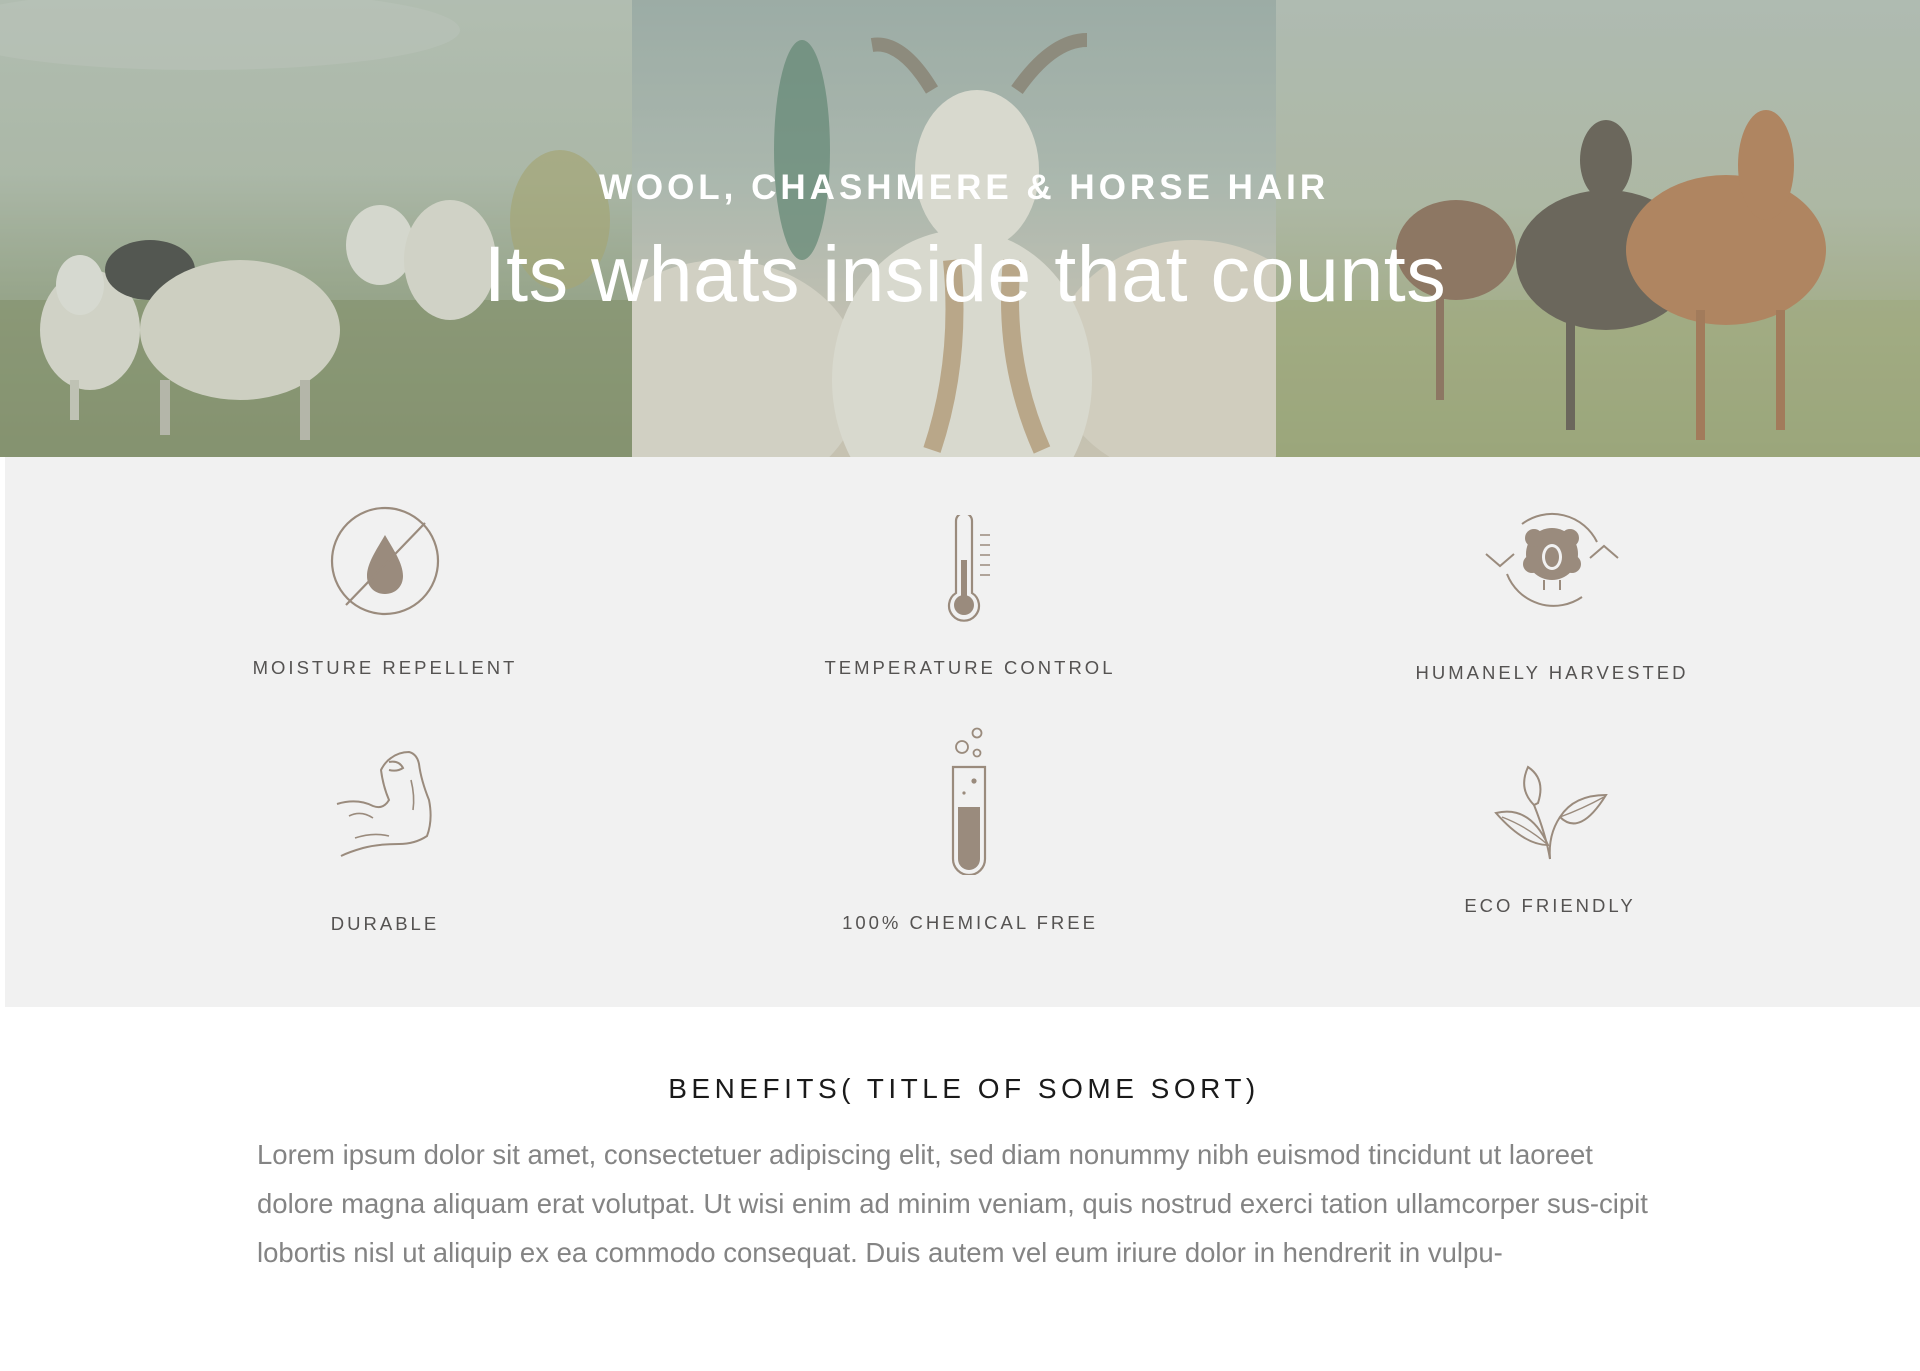 This screenshot has height=1371, width=1920. I want to click on feature-moisture-repellent: MOISTURE REPELLENT, so click(385, 591).